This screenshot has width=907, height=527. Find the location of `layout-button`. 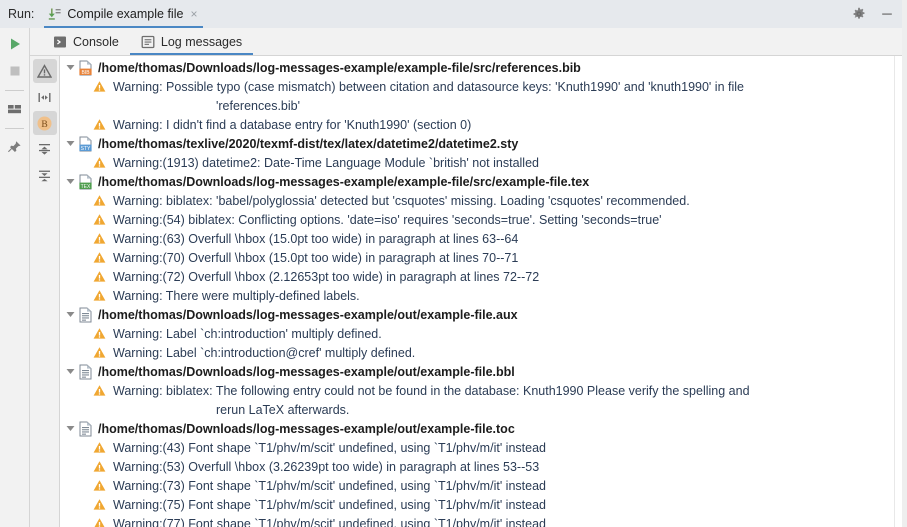

layout-button is located at coordinates (15, 109).